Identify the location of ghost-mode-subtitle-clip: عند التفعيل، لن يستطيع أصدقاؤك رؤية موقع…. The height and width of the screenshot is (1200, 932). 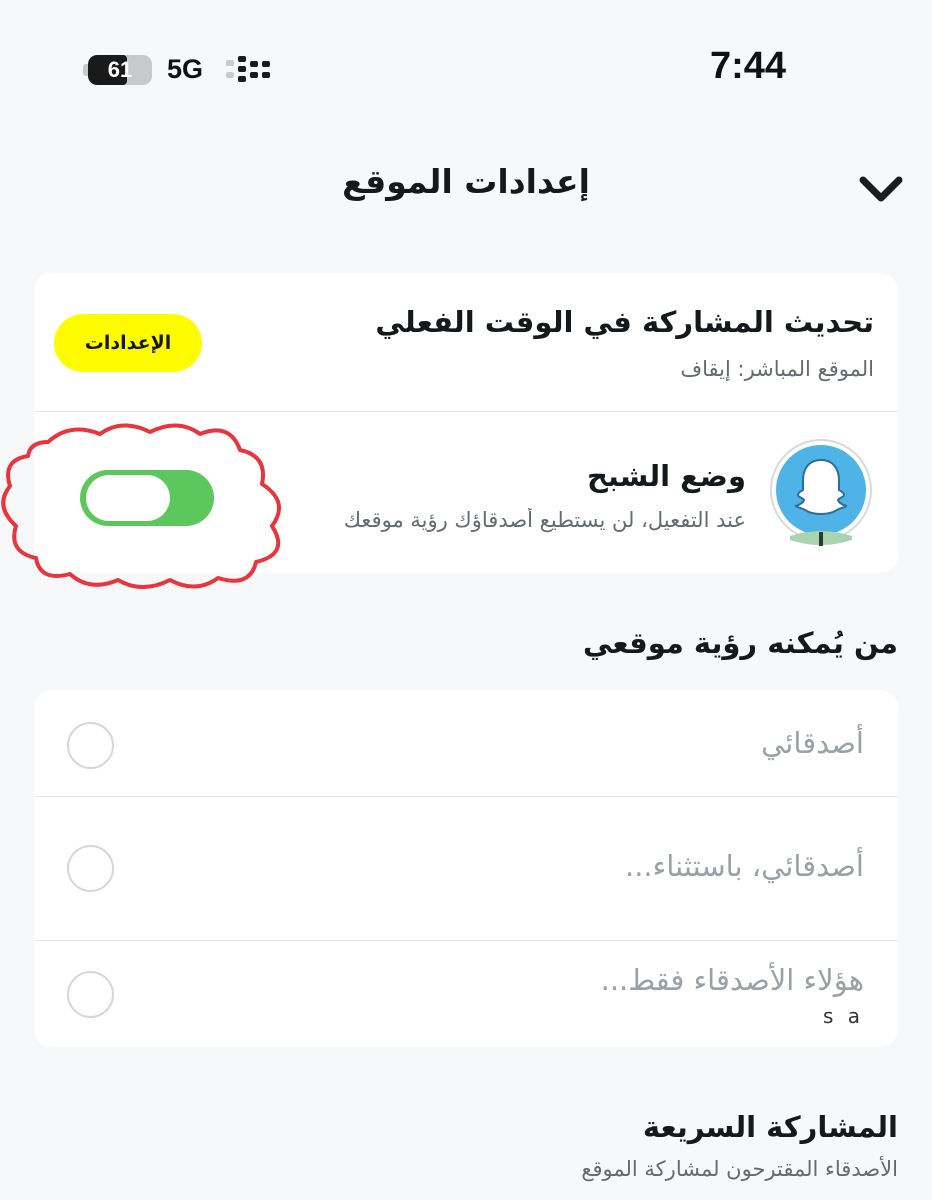
(508, 524).